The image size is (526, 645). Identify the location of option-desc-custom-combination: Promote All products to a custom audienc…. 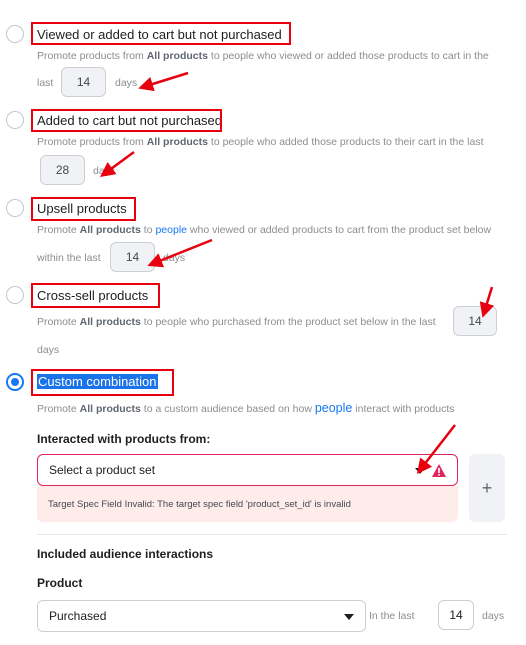
(246, 408).